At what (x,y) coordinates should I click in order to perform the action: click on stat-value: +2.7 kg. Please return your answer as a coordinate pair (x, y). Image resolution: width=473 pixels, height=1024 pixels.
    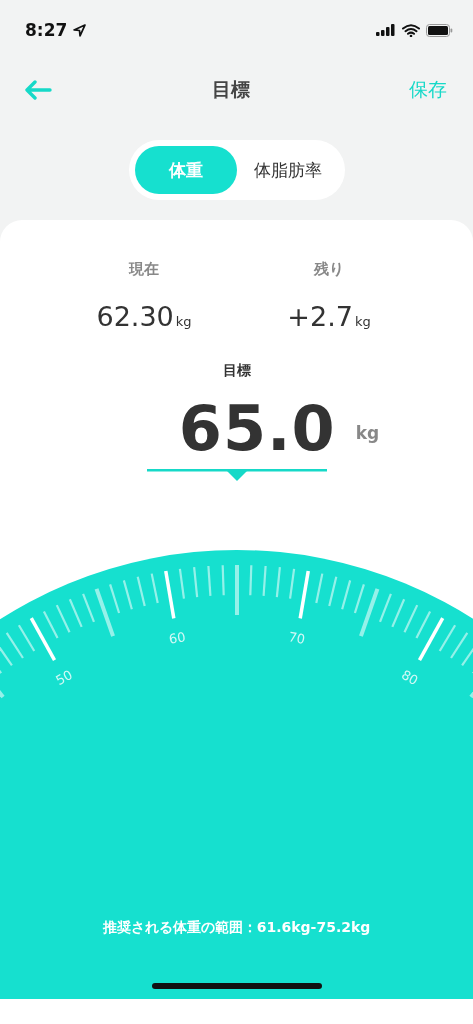
    Looking at the image, I should click on (329, 316).